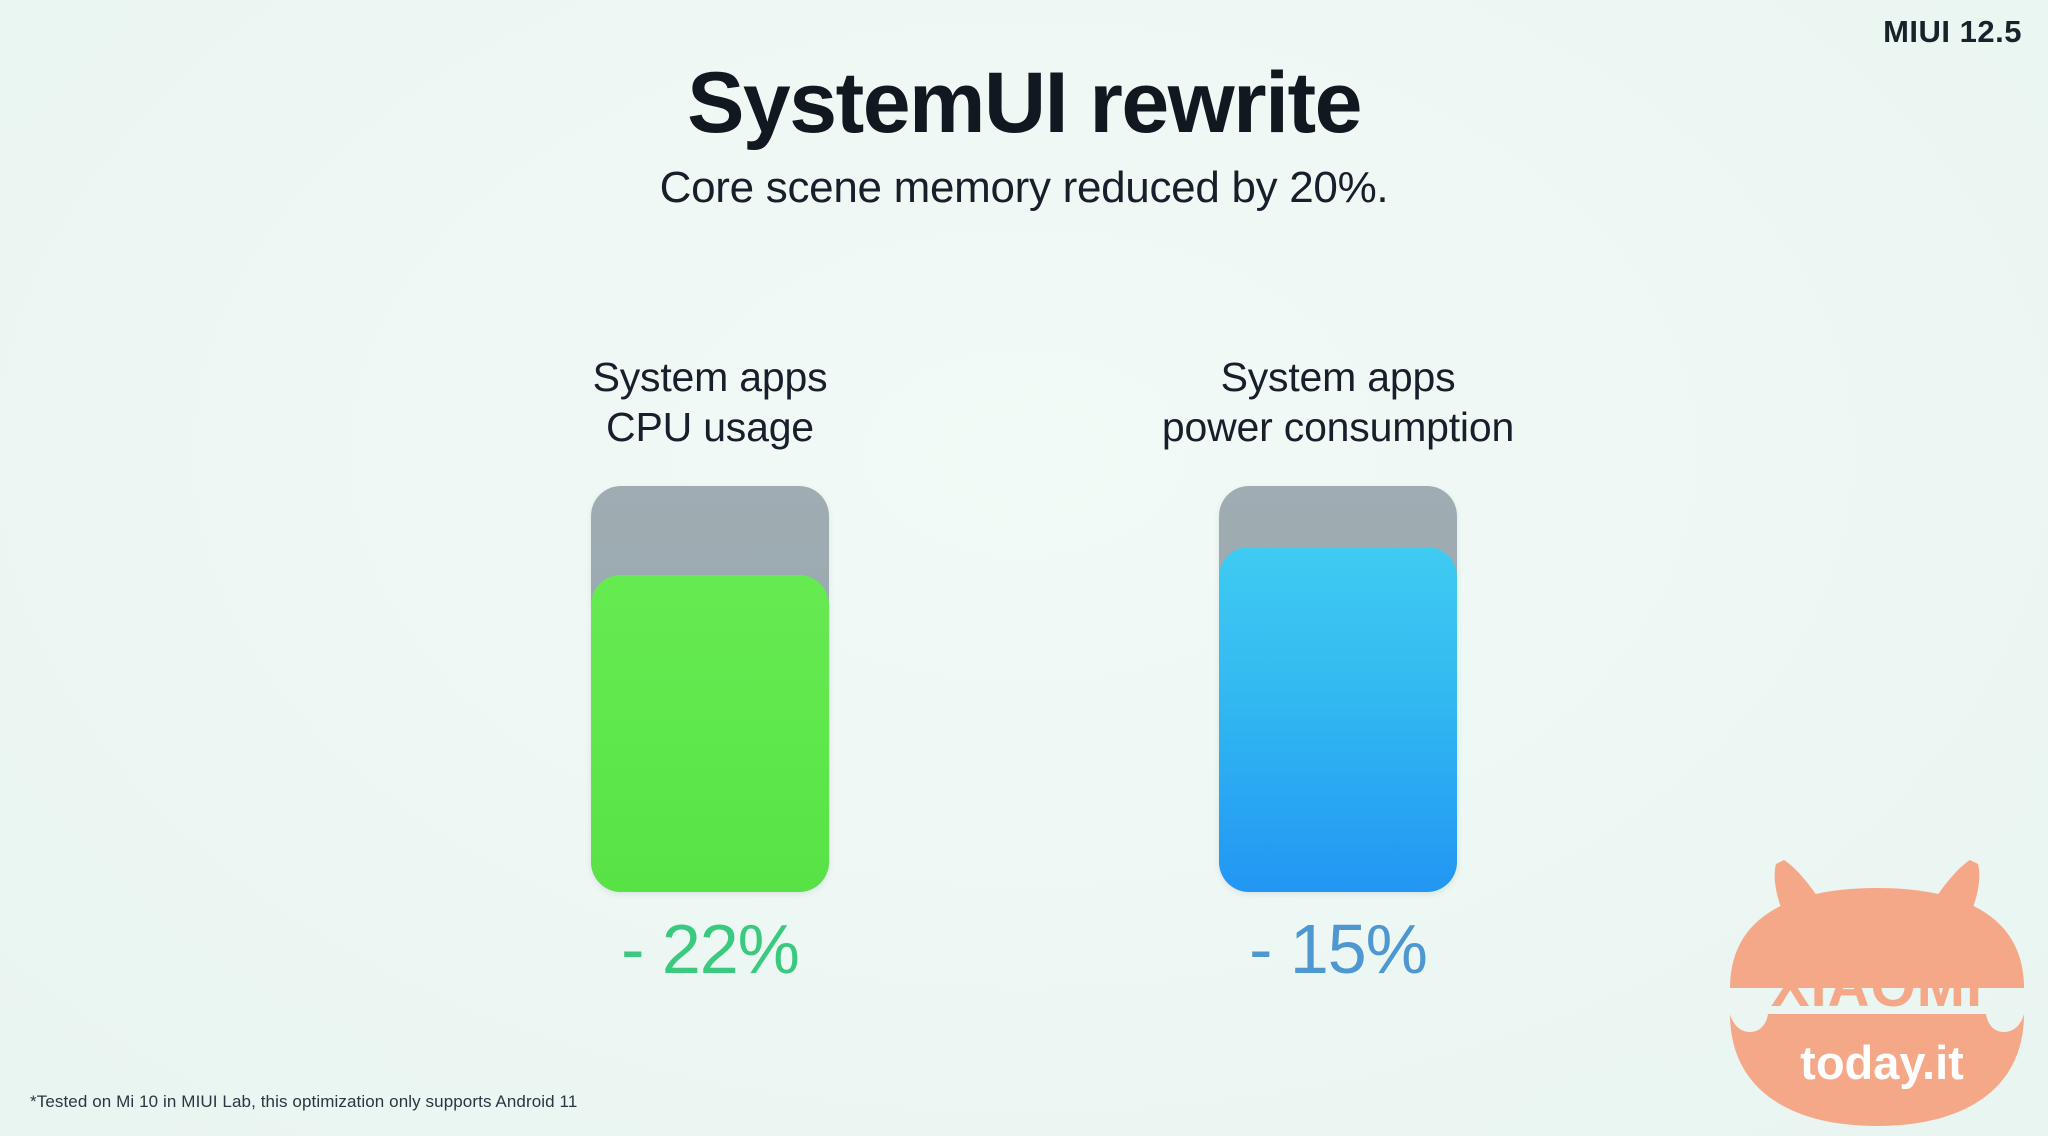 This screenshot has width=2048, height=1136. I want to click on metric-value-cpu: - 22%, so click(710, 949).